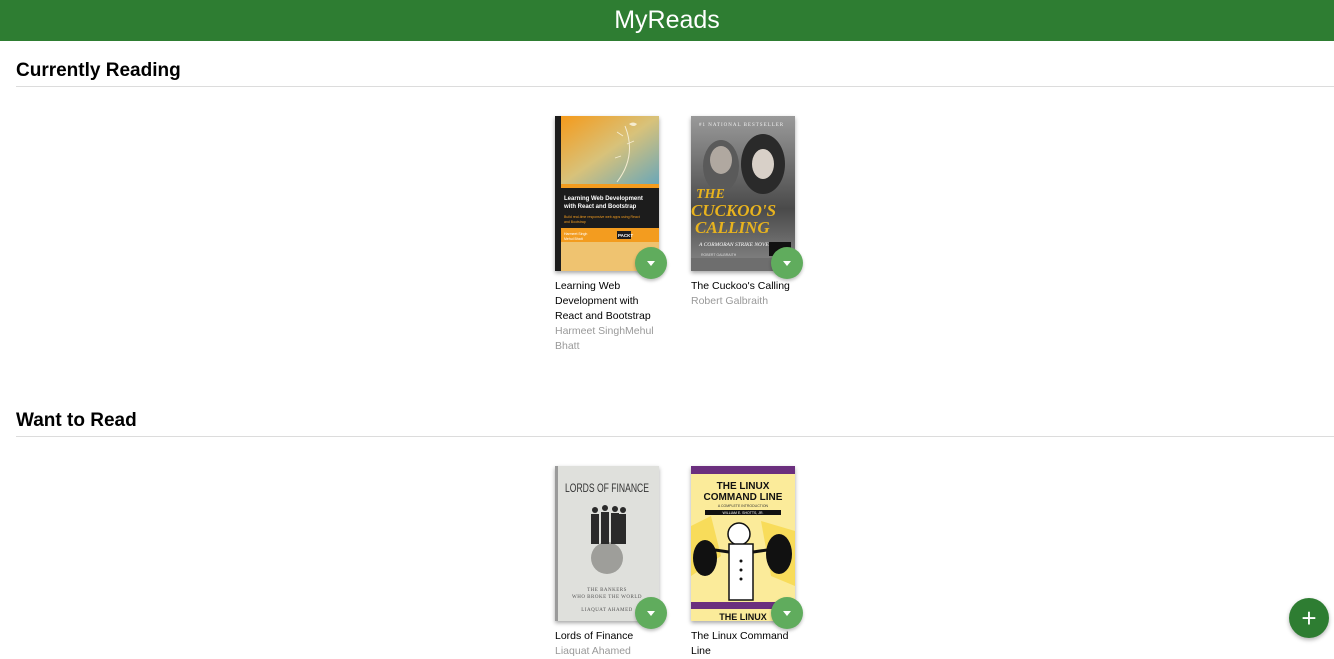 This screenshot has width=1334, height=659. What do you see at coordinates (735, 245) in the screenshot?
I see `svg-text: A CORMORAN STRIKE NOVEL` at bounding box center [735, 245].